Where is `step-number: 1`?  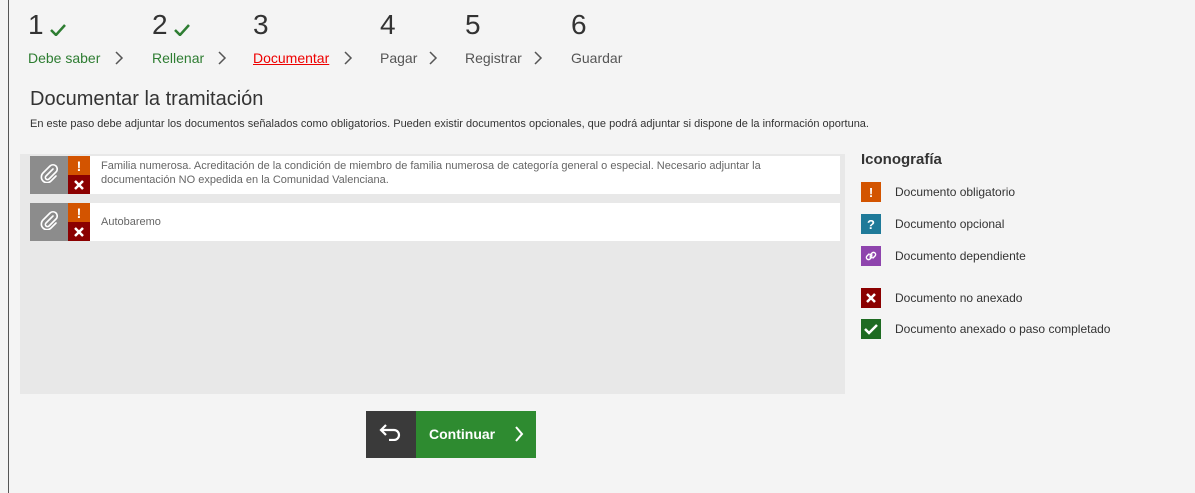 step-number: 1 is located at coordinates (36, 24).